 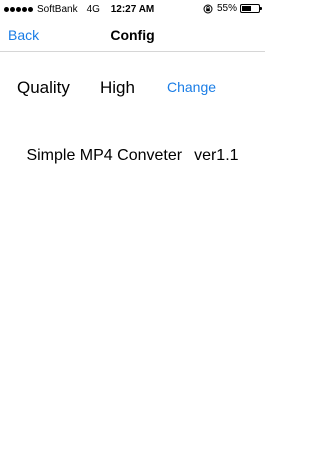 I want to click on app-info: Simple MP4 Conveter ver1.1, so click(x=132, y=156).